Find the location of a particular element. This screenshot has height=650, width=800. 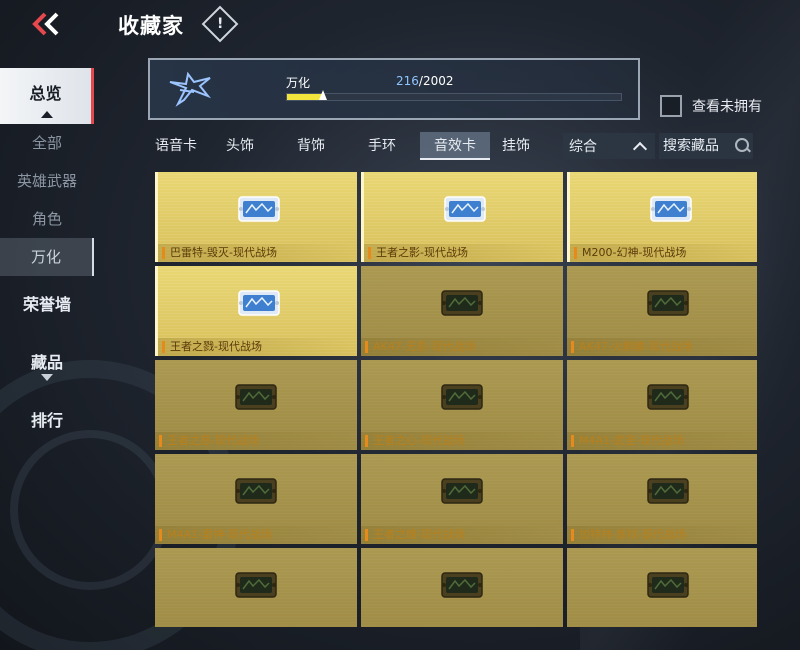

progress-current: 216 is located at coordinates (407, 81).